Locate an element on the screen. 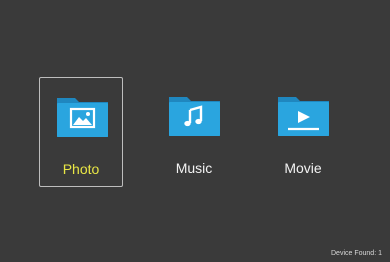  device-found-status: Device Found: 1 is located at coordinates (356, 253).